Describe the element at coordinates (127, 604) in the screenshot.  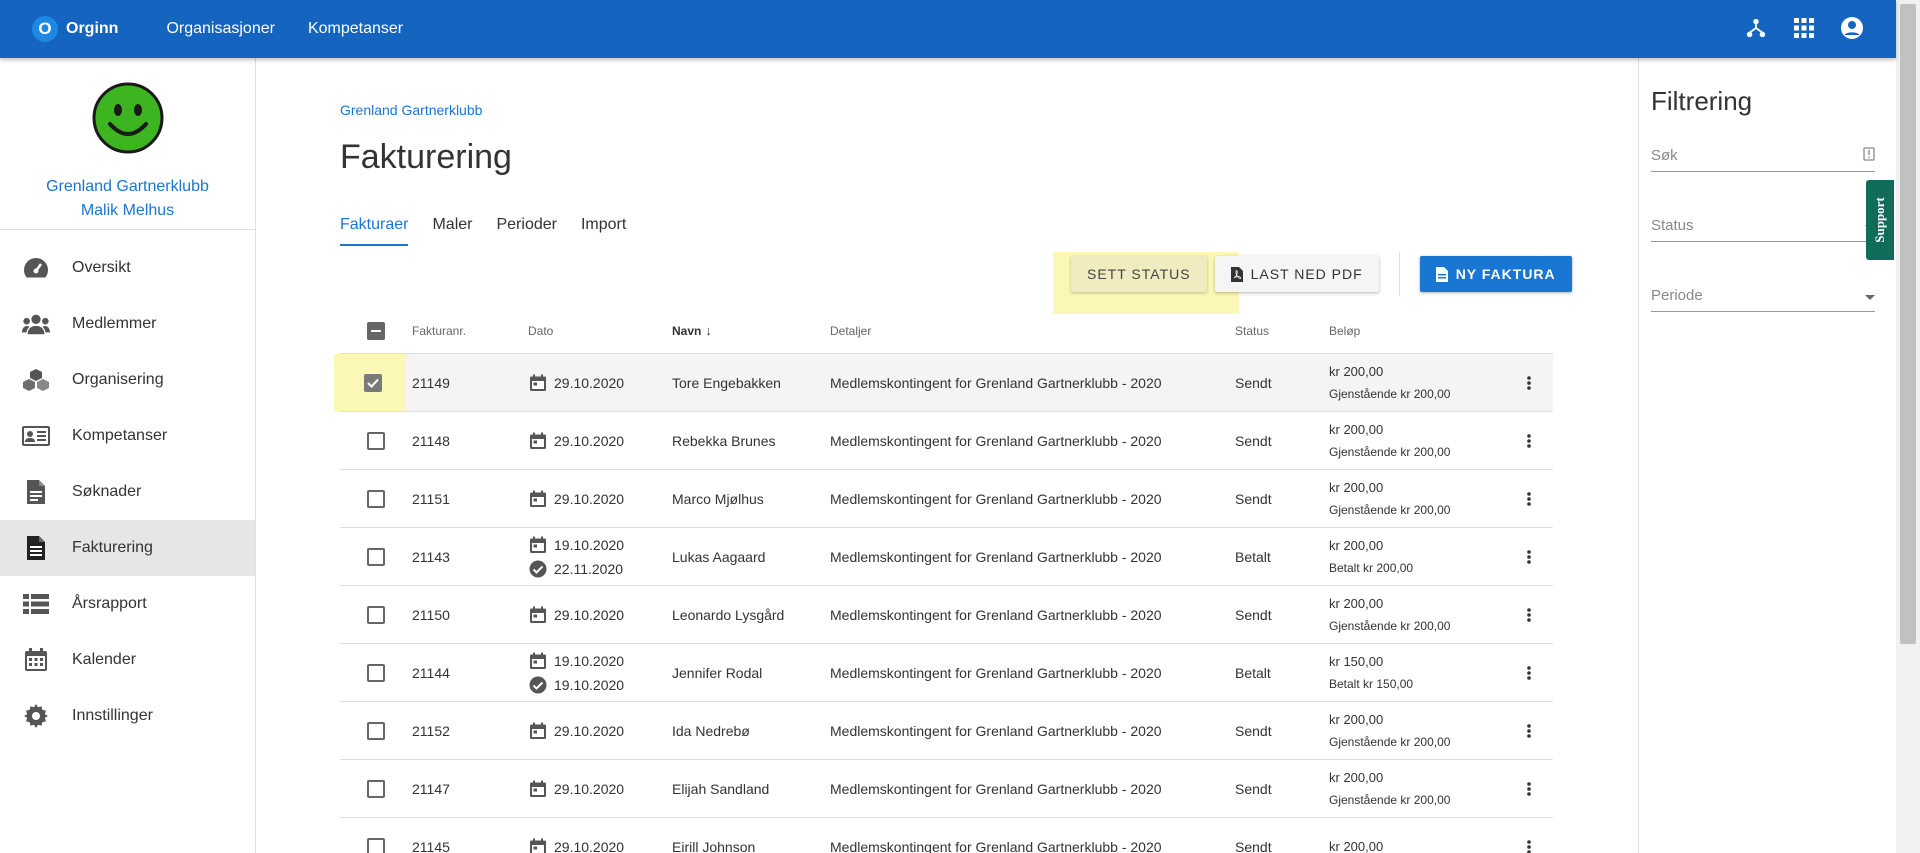
I see `sidebar-item-arsrapport: Årsrapport` at that location.